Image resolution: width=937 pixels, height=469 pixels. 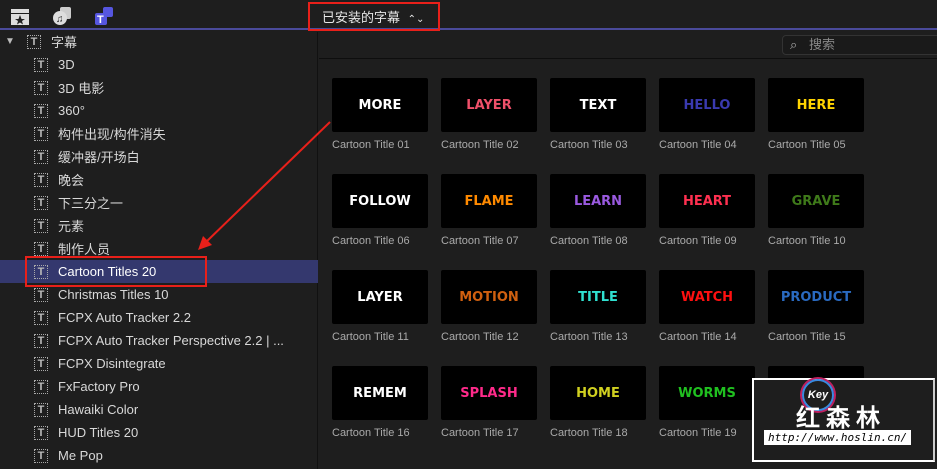 What do you see at coordinates (838, 437) in the screenshot?
I see `watermark-url: http://www.hoslin.cn/` at bounding box center [838, 437].